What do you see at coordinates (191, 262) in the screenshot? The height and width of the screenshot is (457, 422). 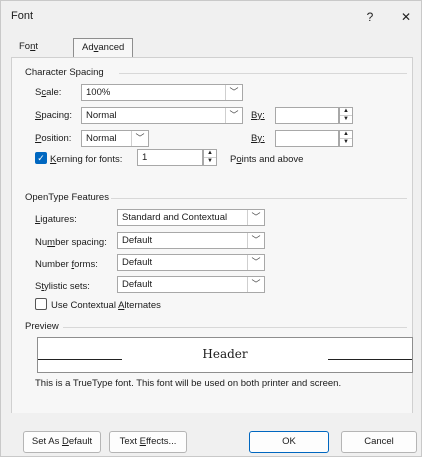 I see `number-forms-combo: Default ﹀` at bounding box center [191, 262].